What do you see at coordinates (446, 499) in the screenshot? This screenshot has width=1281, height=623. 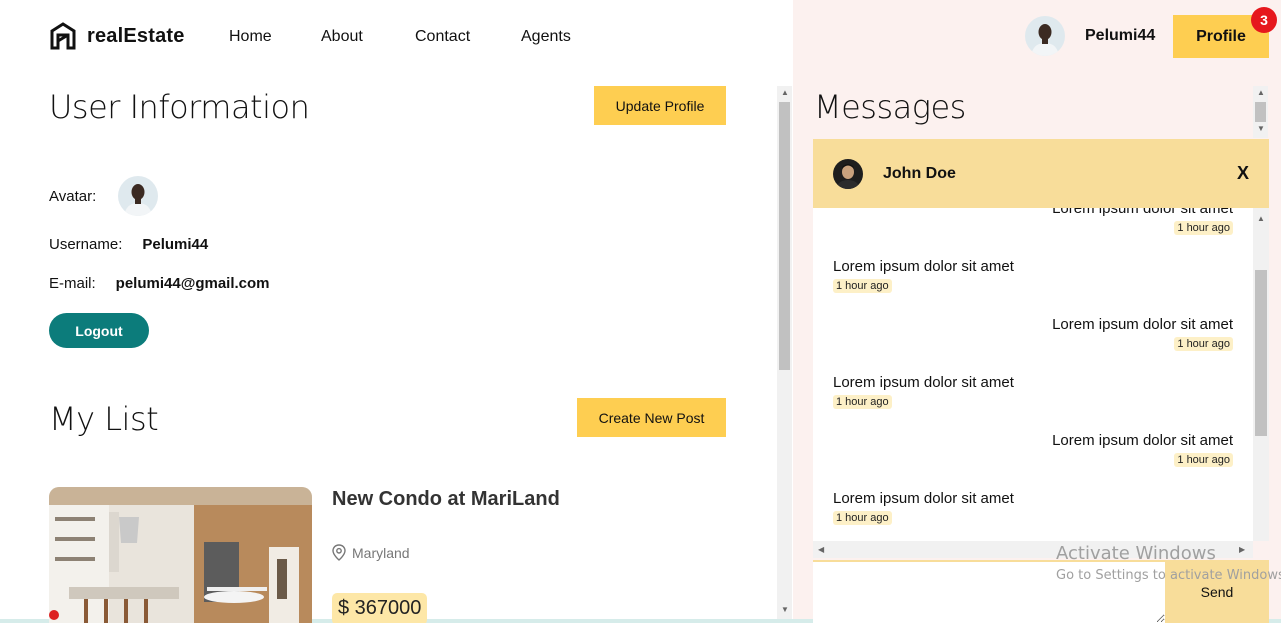 I see `post-title: New Condo at MariLand` at bounding box center [446, 499].